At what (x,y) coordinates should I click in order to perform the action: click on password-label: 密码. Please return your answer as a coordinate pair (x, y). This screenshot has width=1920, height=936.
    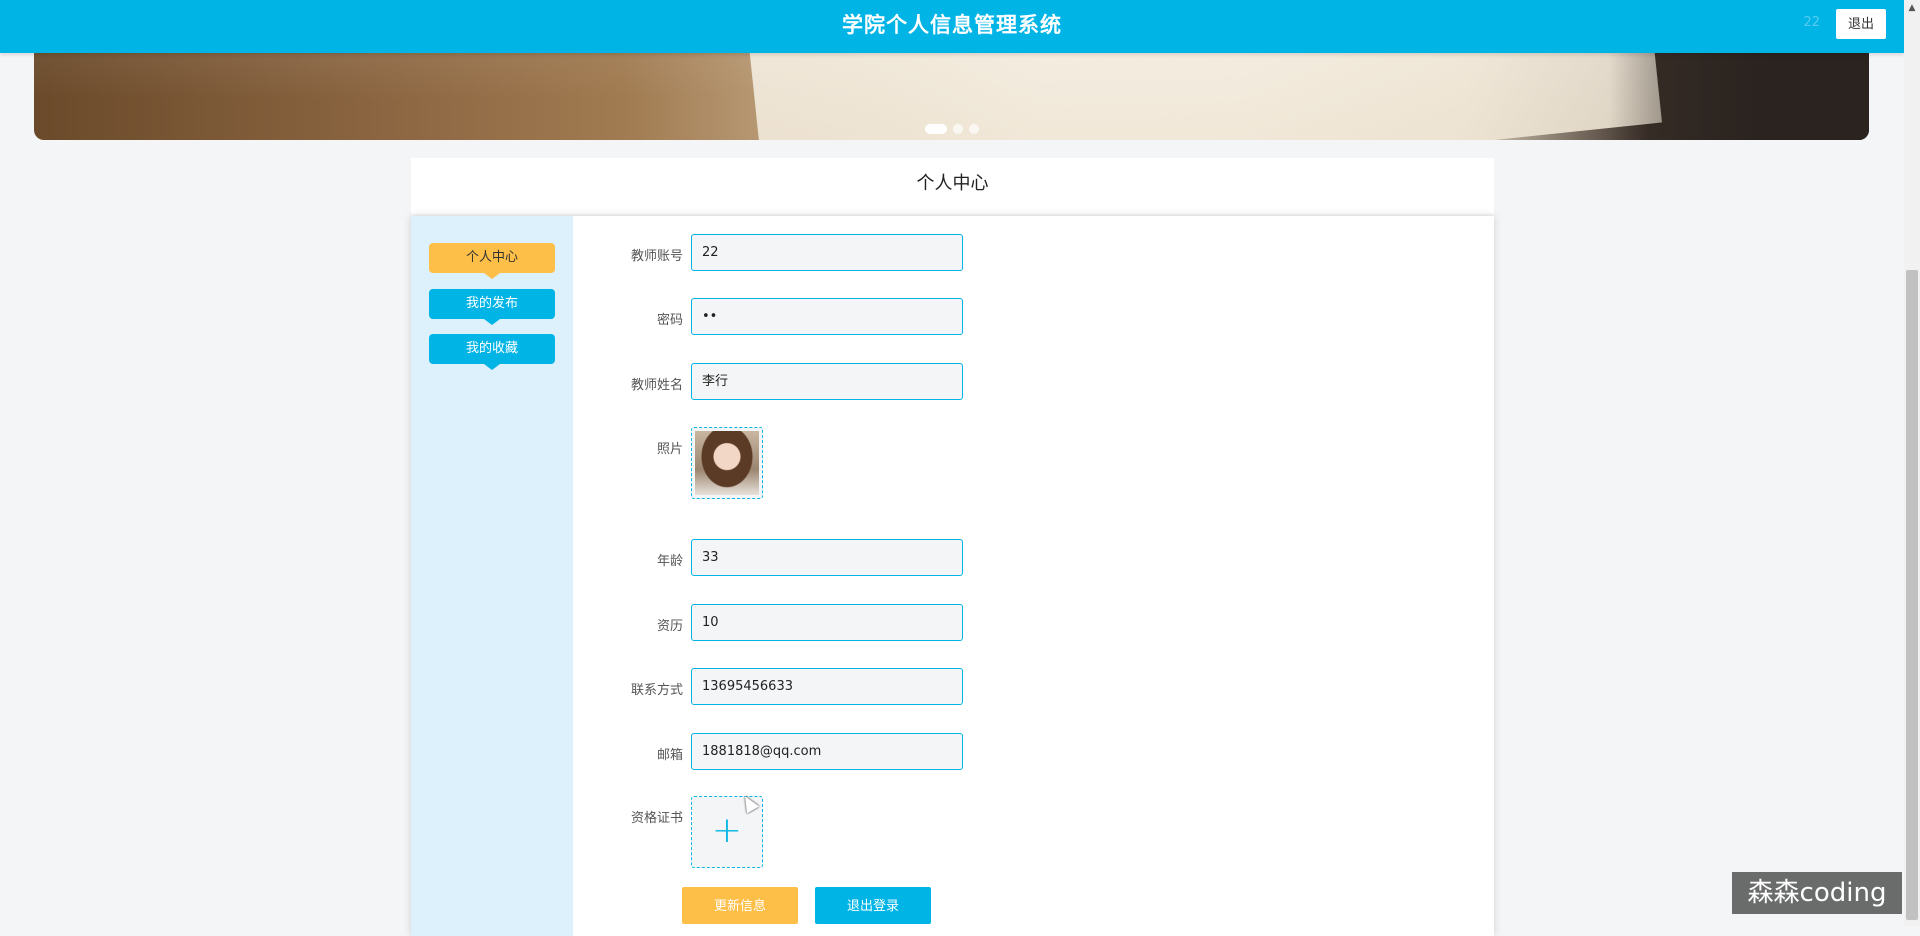
    Looking at the image, I should click on (628, 318).